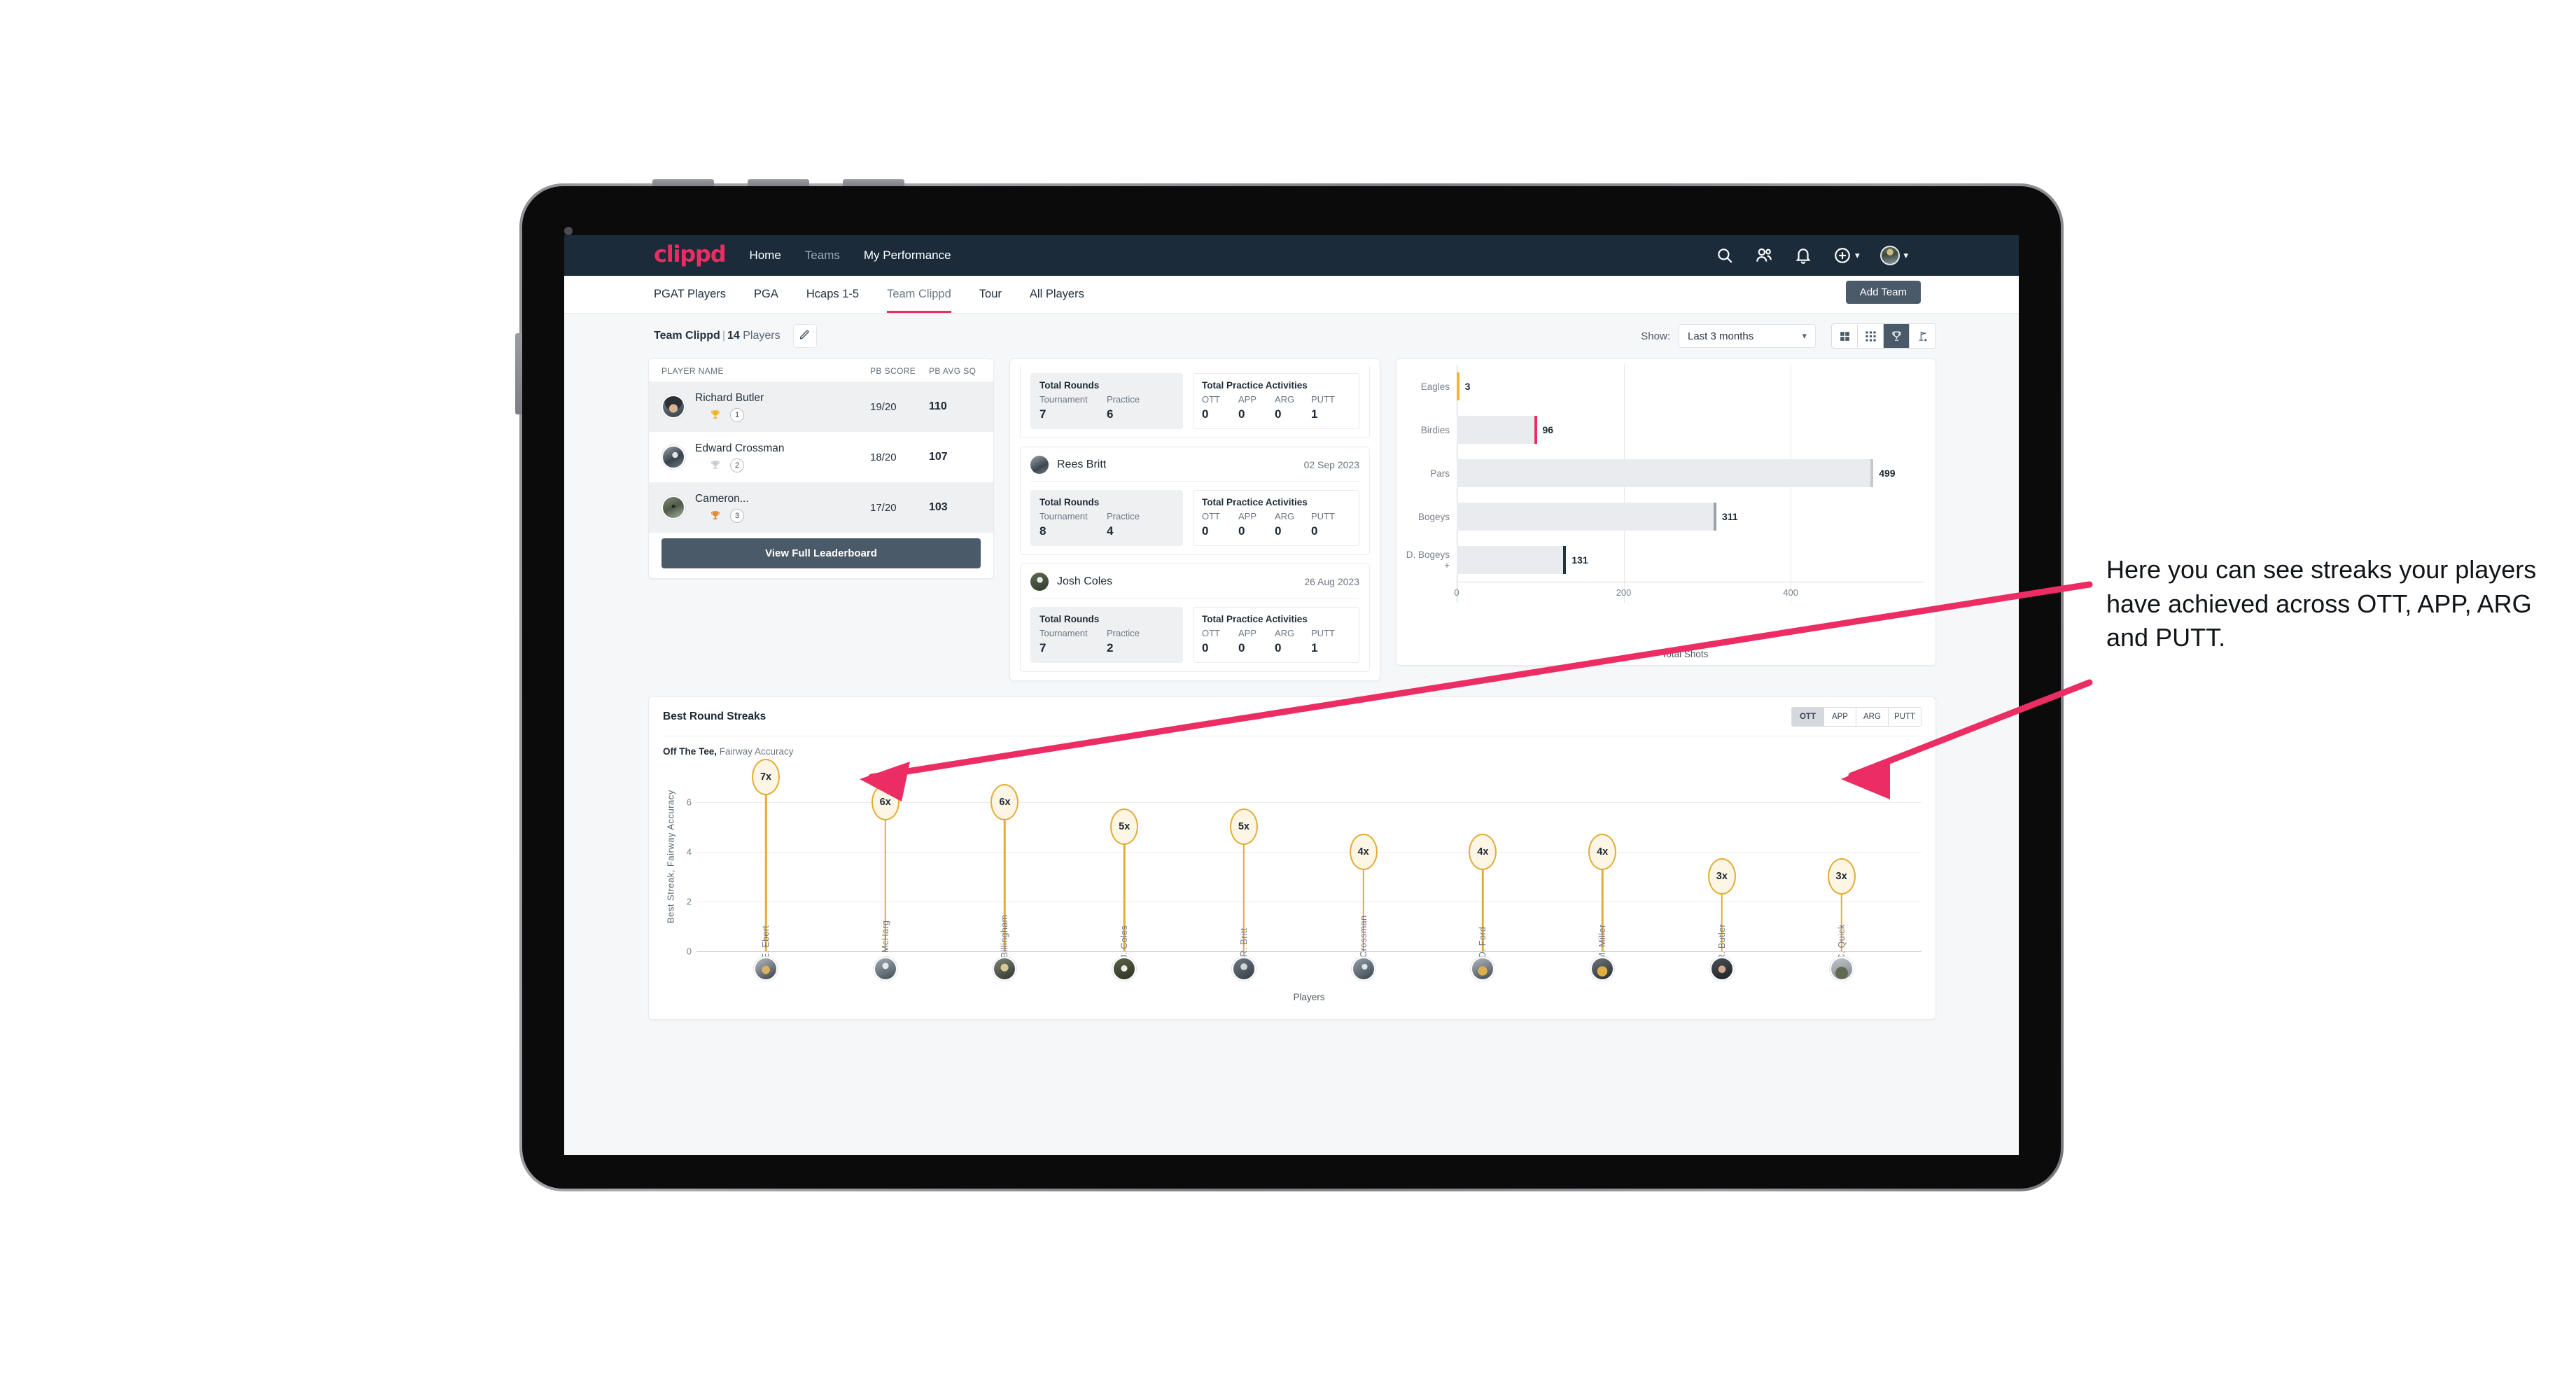 Image resolution: width=2576 pixels, height=1386 pixels. Describe the element at coordinates (518, 373) in the screenshot. I see `power-button` at that location.